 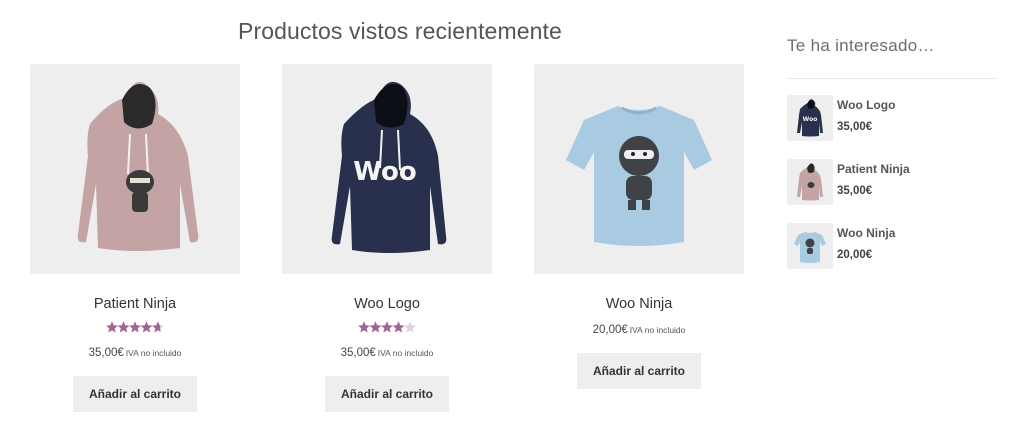 I want to click on product-image: Woo, so click(x=387, y=169).